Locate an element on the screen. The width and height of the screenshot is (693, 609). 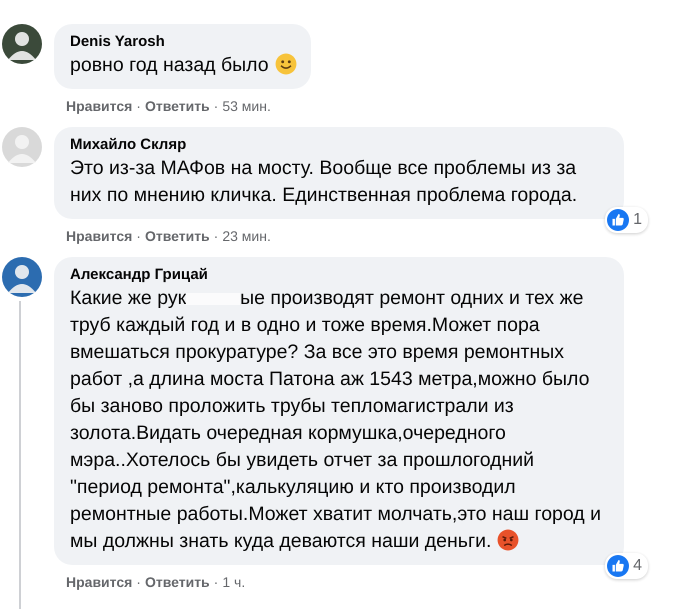
comment-text: Это из-за МАФов на мосту. Вообще все проблемы из за них по мнению кличка. Единственная проблема города. is located at coordinates (324, 182).